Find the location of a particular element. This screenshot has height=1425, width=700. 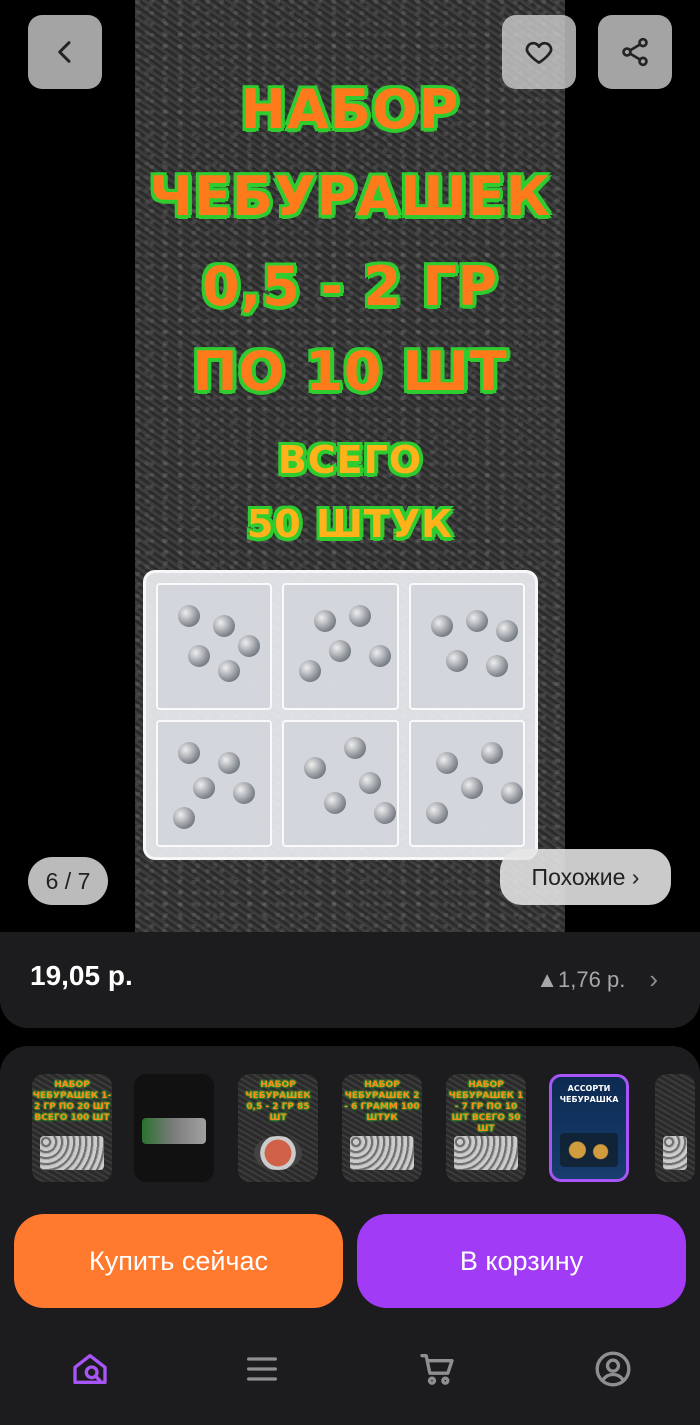

promo-line: 50 ШТУК is located at coordinates (350, 524).